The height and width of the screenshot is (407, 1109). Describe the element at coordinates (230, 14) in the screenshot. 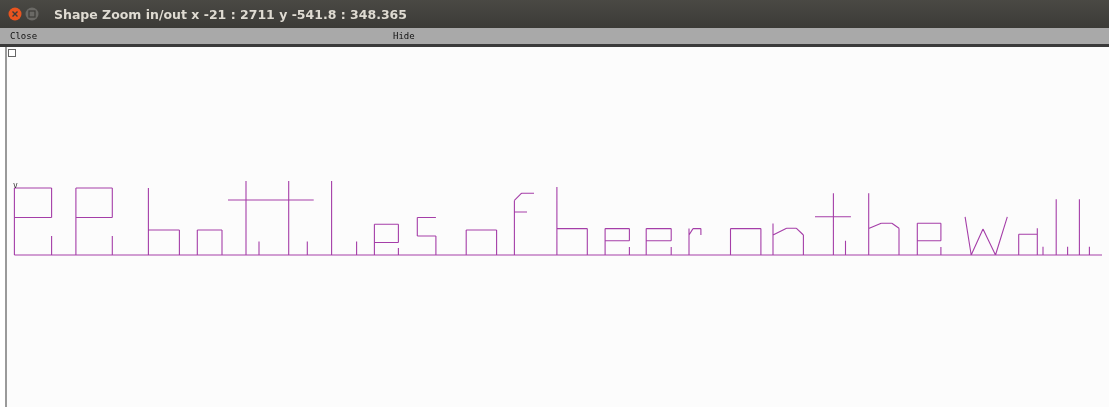

I see `window-title: Shape Zoom in/out x -21 : 2711 y -541.8 : 348.365` at that location.